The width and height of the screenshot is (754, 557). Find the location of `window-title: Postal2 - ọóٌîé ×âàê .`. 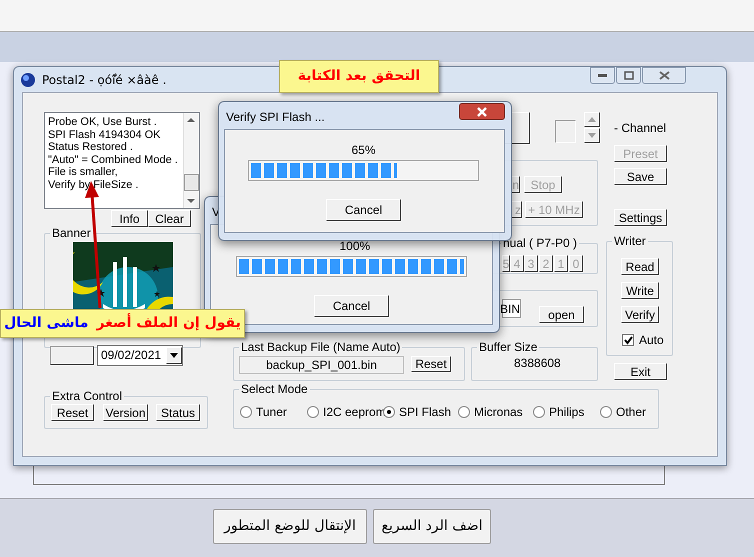

window-title: Postal2 - ọóٌîé ×âàê . is located at coordinates (104, 80).